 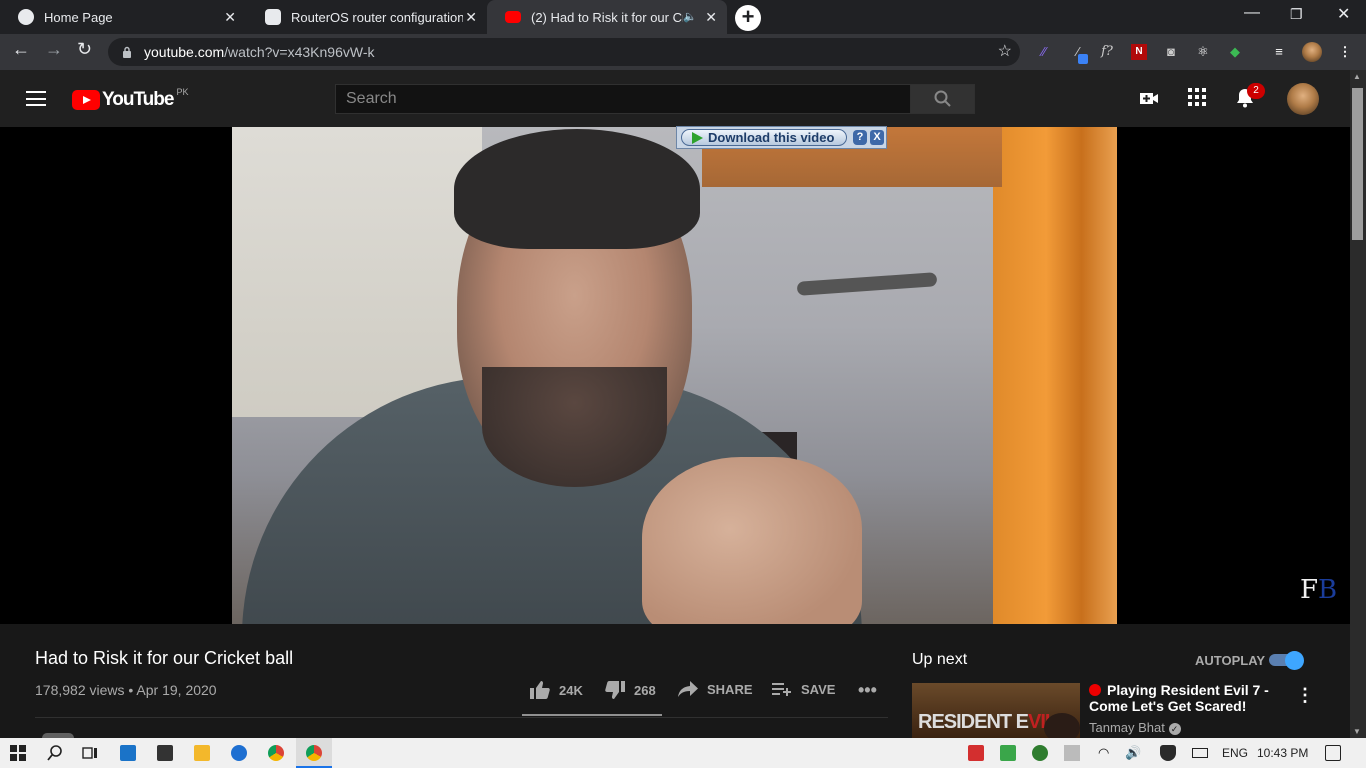 What do you see at coordinates (90, 753) in the screenshot?
I see `task-view-icon` at bounding box center [90, 753].